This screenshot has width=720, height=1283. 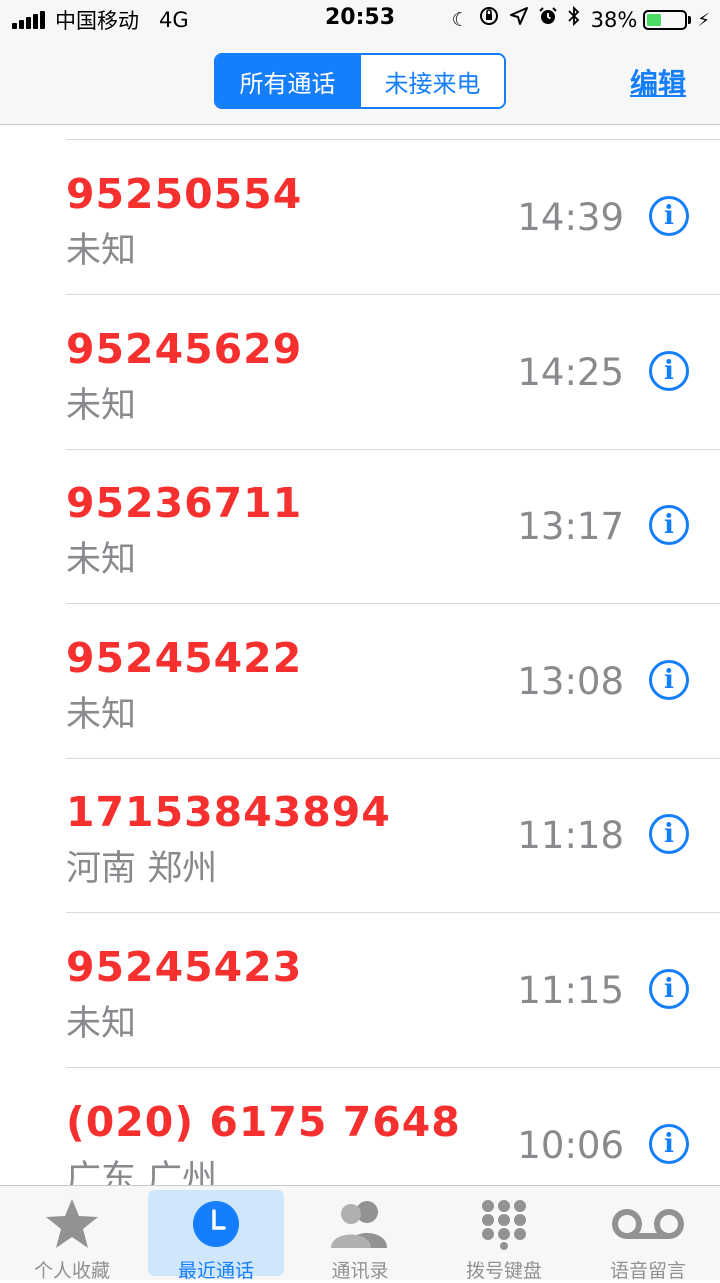 What do you see at coordinates (72, 1224) in the screenshot?
I see `star-icon` at bounding box center [72, 1224].